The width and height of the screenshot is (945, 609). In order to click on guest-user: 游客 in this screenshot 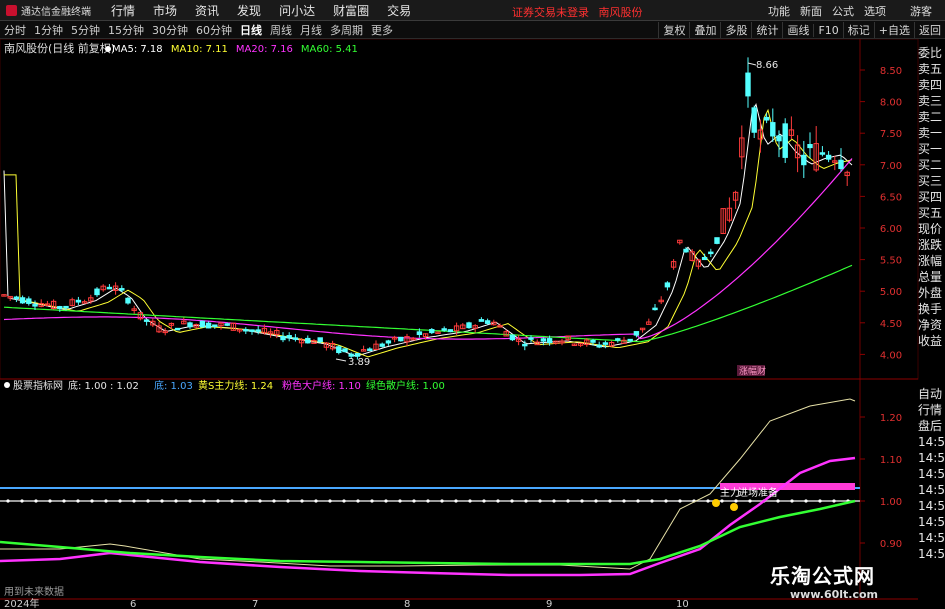, I will do `click(921, 11)`.